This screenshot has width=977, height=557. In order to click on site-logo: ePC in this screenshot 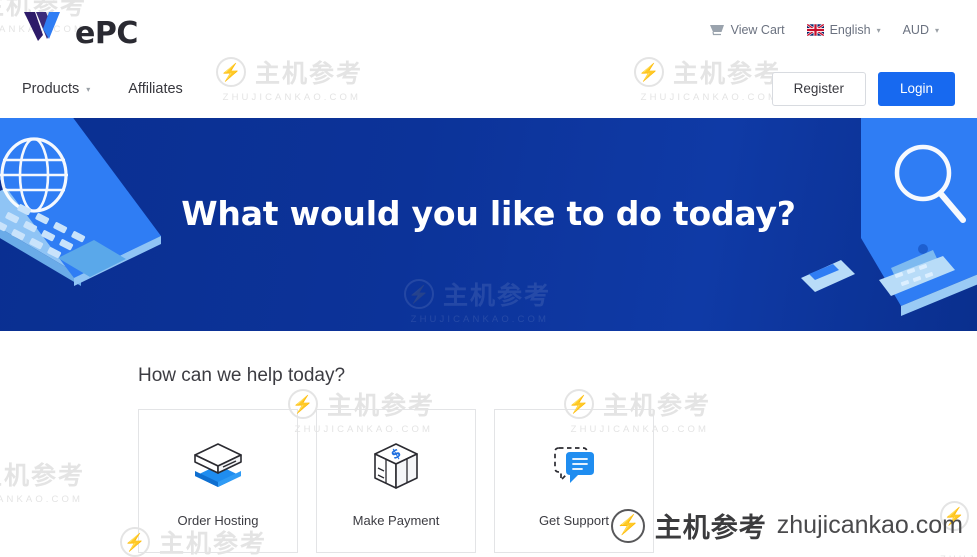, I will do `click(80, 30)`.